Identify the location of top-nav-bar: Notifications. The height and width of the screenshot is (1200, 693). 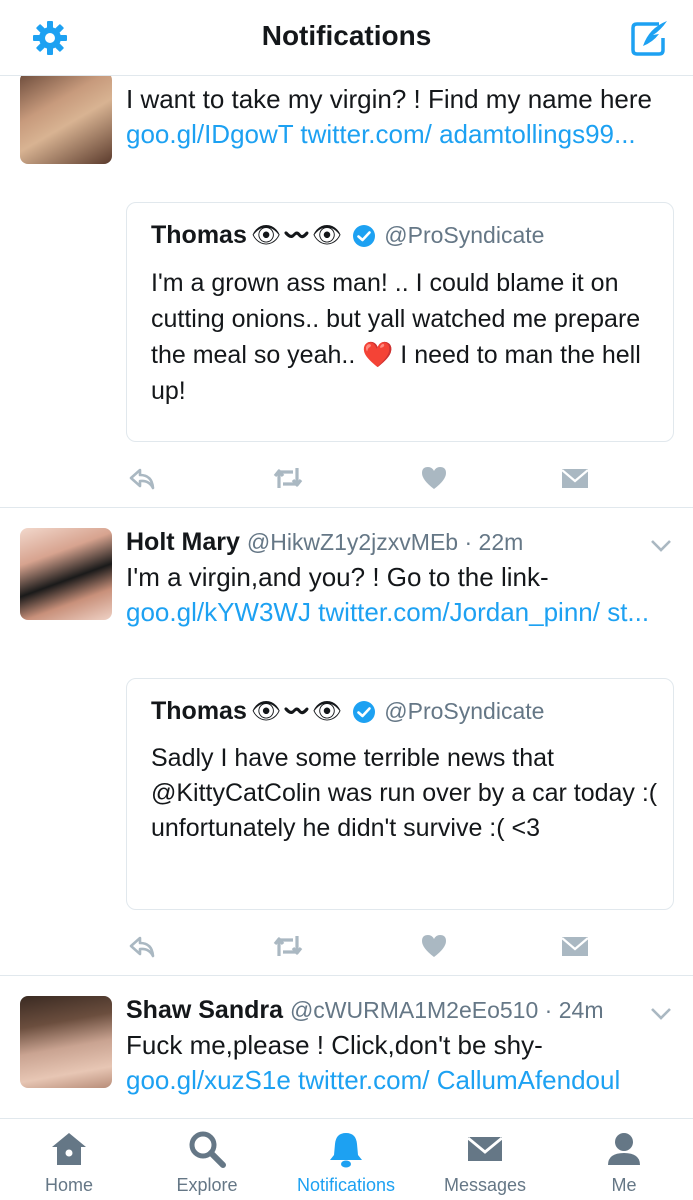
(346, 38).